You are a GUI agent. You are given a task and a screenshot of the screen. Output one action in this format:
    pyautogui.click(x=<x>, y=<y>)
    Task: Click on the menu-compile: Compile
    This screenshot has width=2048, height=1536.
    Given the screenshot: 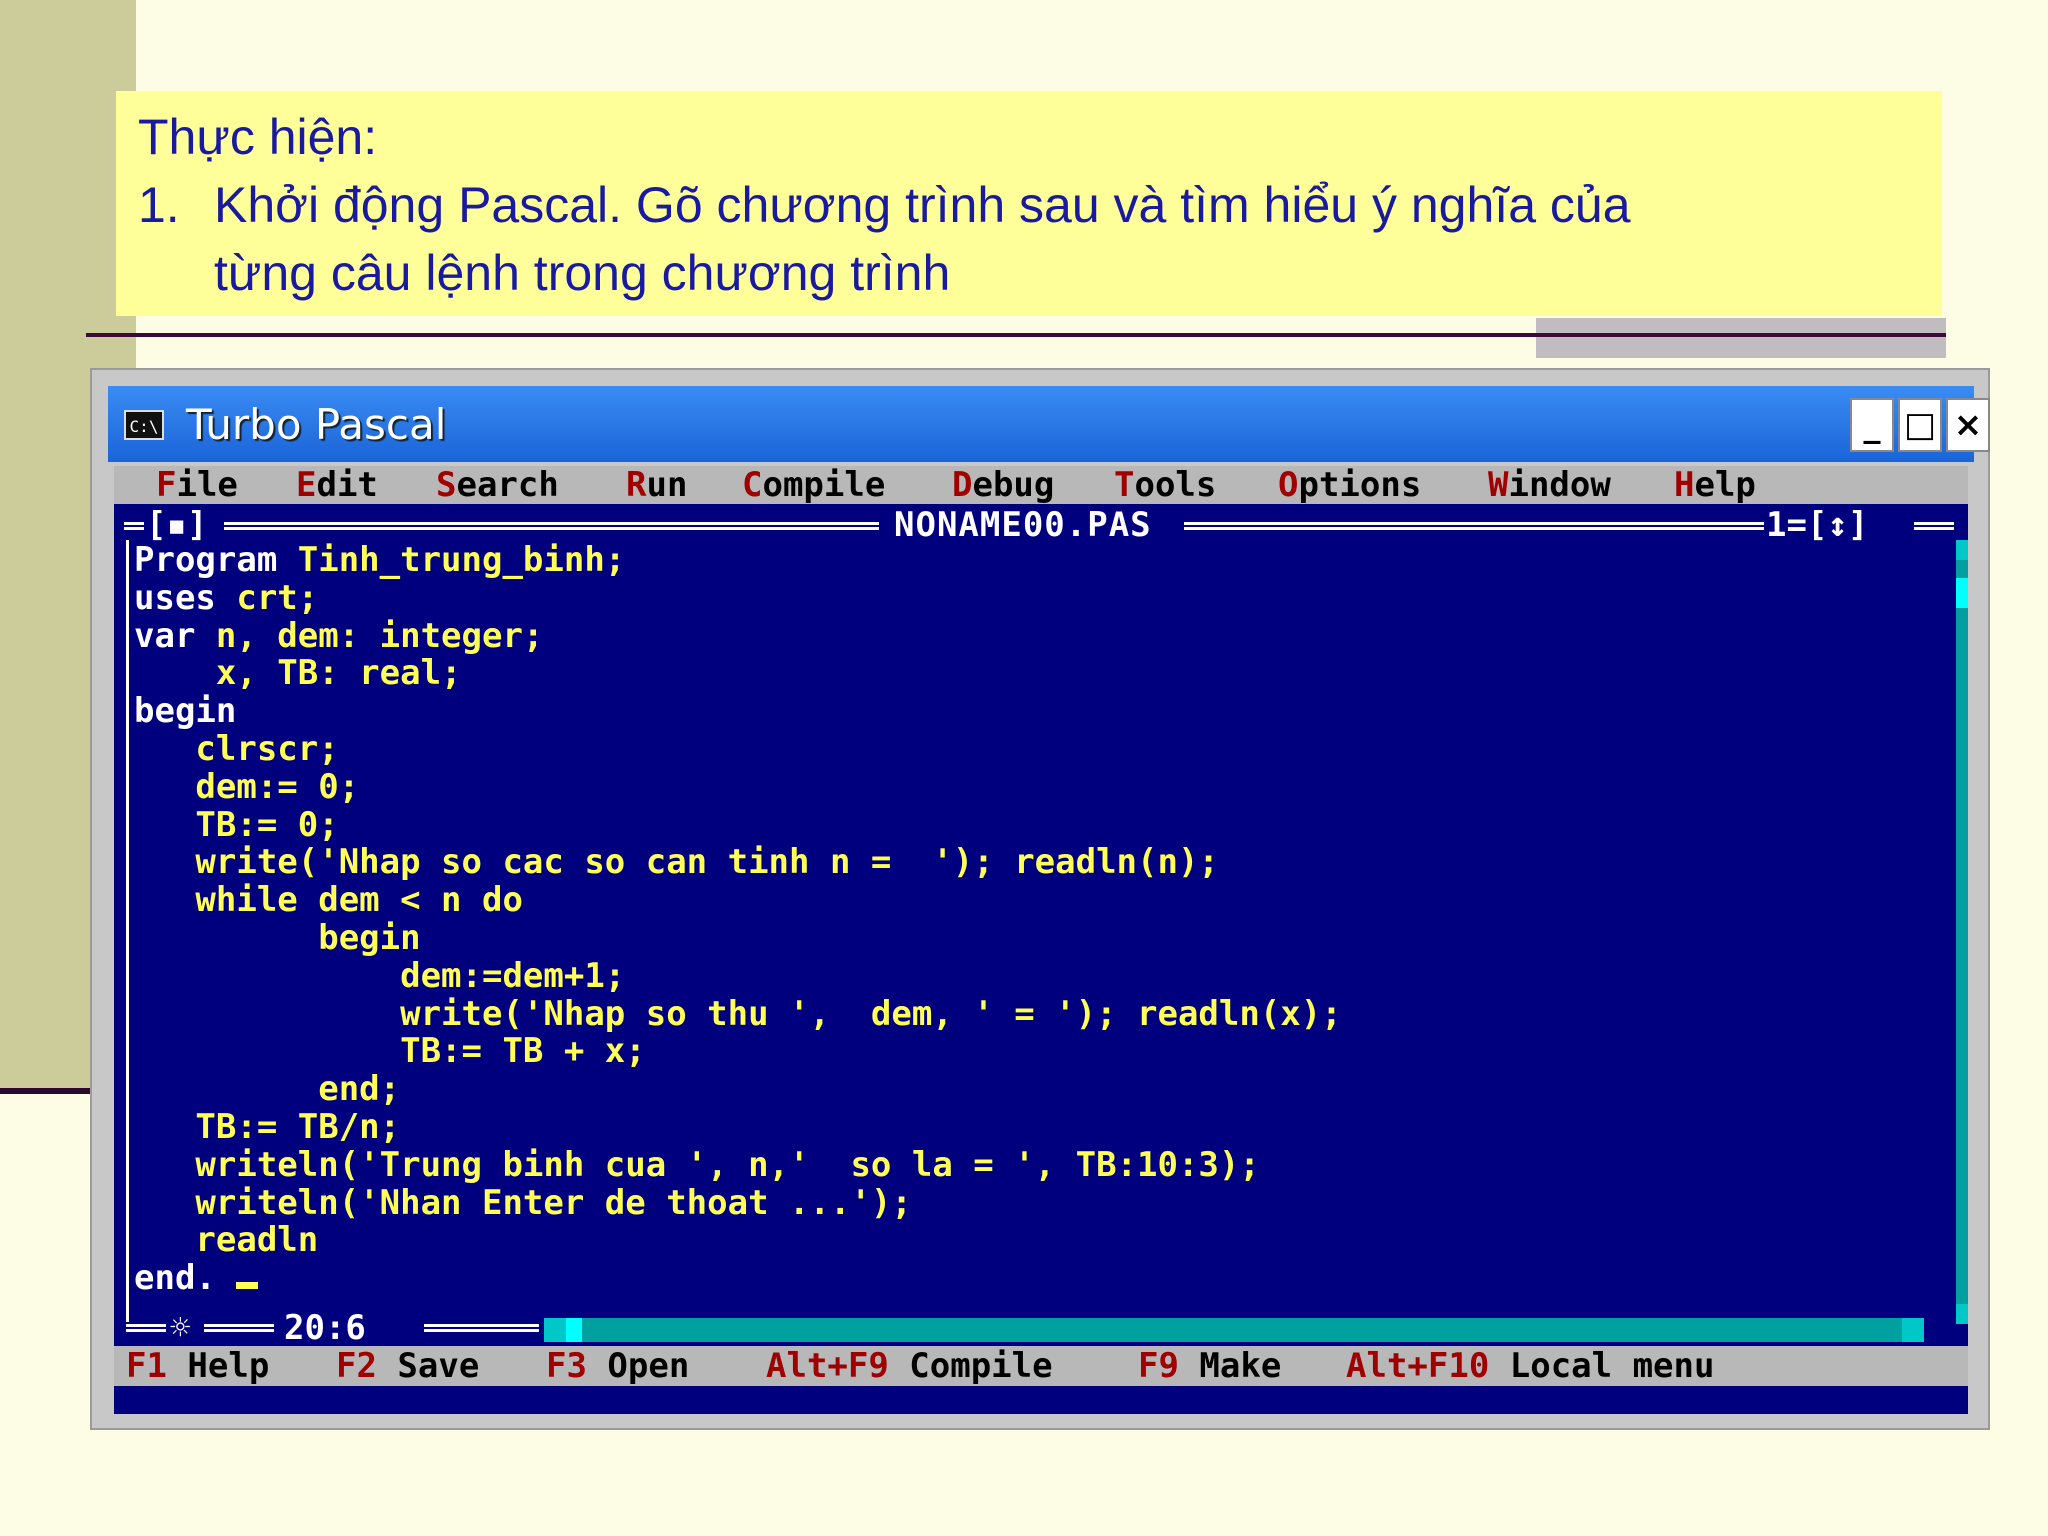 What is the action you would take?
    pyautogui.click(x=813, y=485)
    